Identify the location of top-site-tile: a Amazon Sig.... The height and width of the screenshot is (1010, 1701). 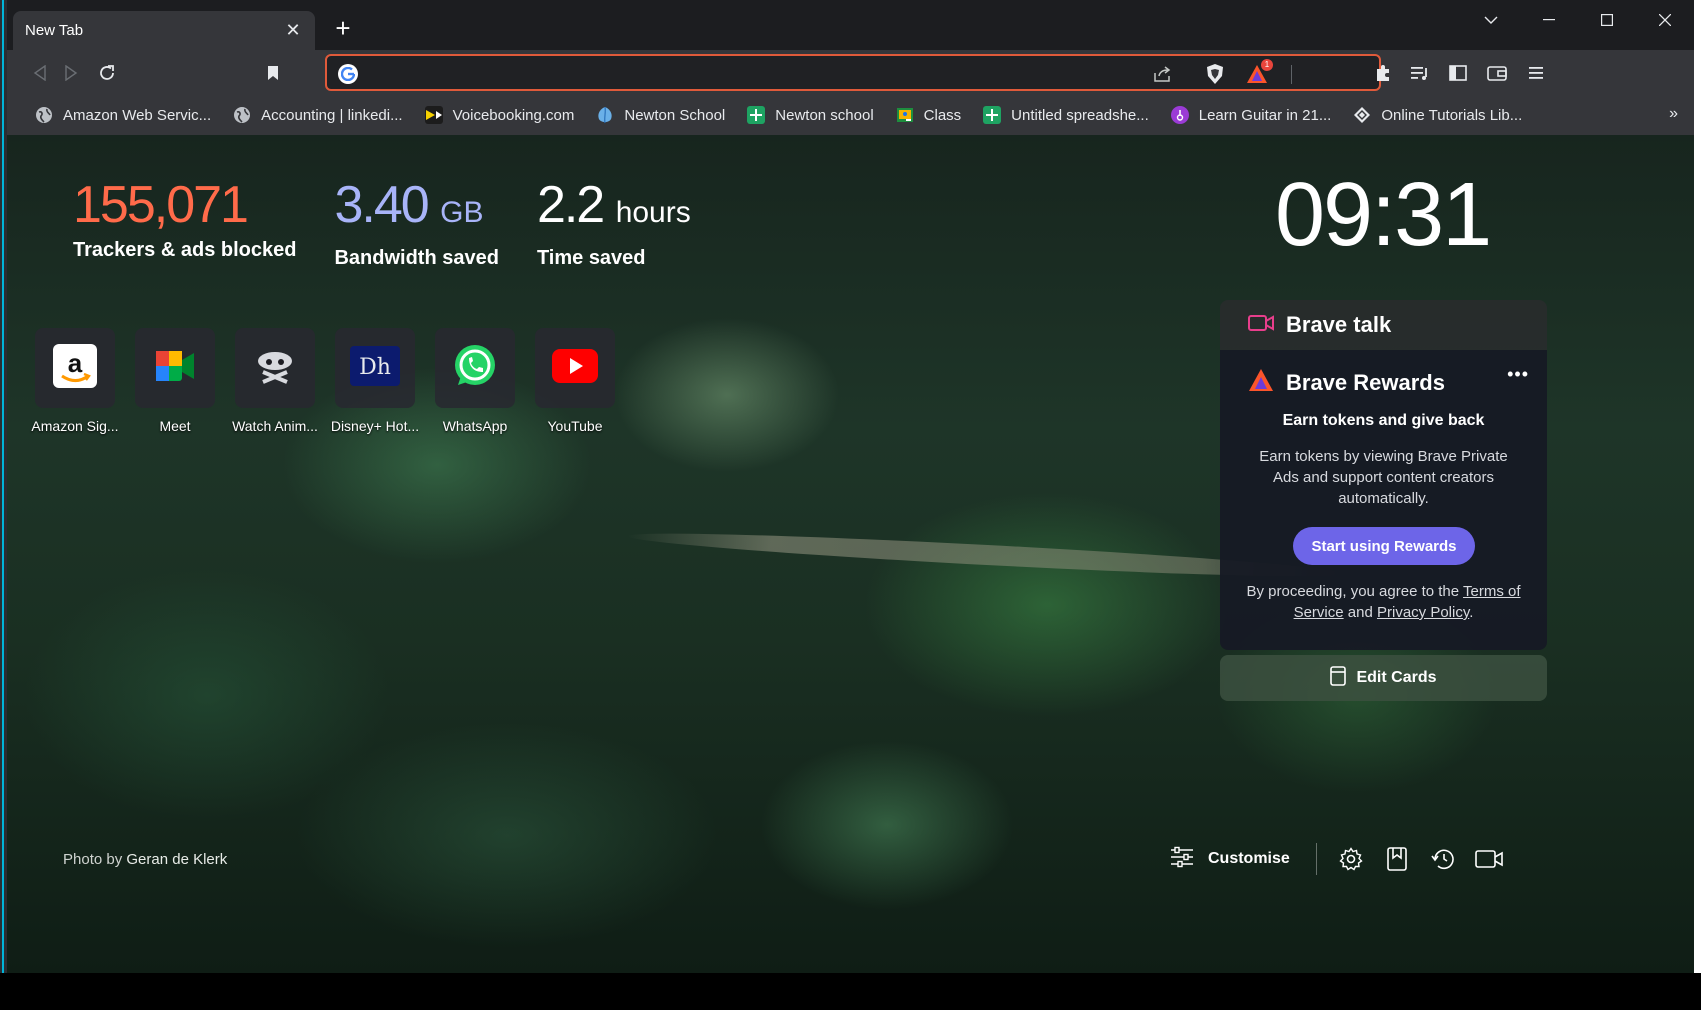
(75, 381).